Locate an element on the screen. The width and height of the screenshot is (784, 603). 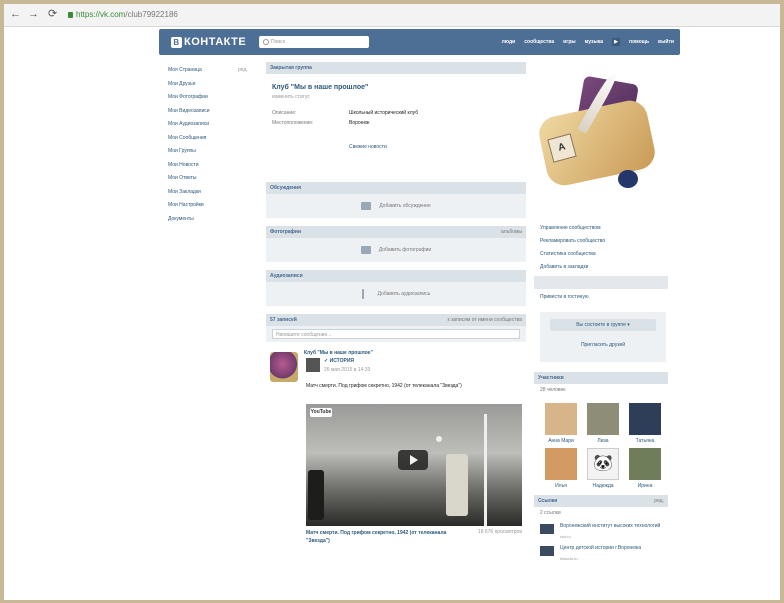
member-item: Татьяна is located at coordinates (645, 423).